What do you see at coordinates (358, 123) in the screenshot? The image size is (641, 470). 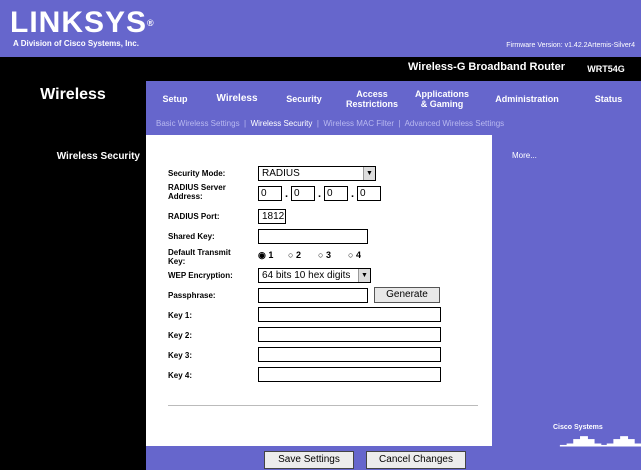 I see `subnav-mac-filter: Wireless MAC Filter` at bounding box center [358, 123].